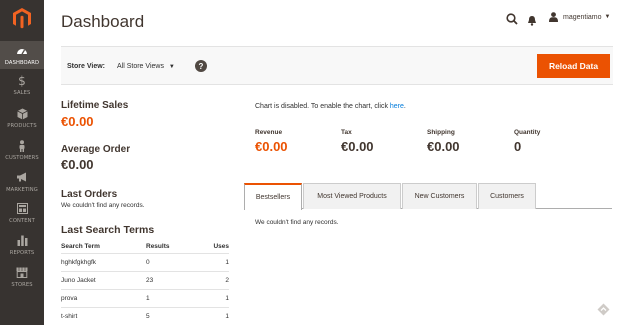  What do you see at coordinates (22, 63) in the screenshot?
I see `nav-label: DASHBOARD` at bounding box center [22, 63].